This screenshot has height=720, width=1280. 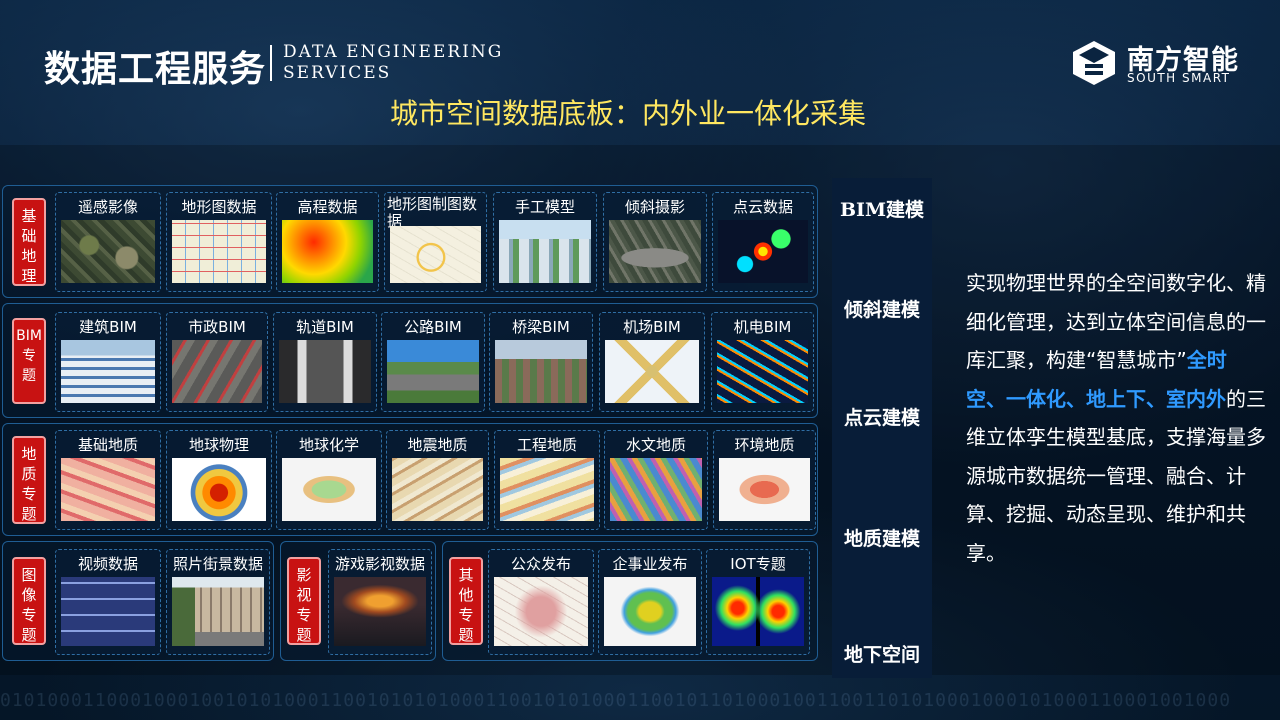 I want to click on card-label: 轨道BIM, so click(x=325, y=327).